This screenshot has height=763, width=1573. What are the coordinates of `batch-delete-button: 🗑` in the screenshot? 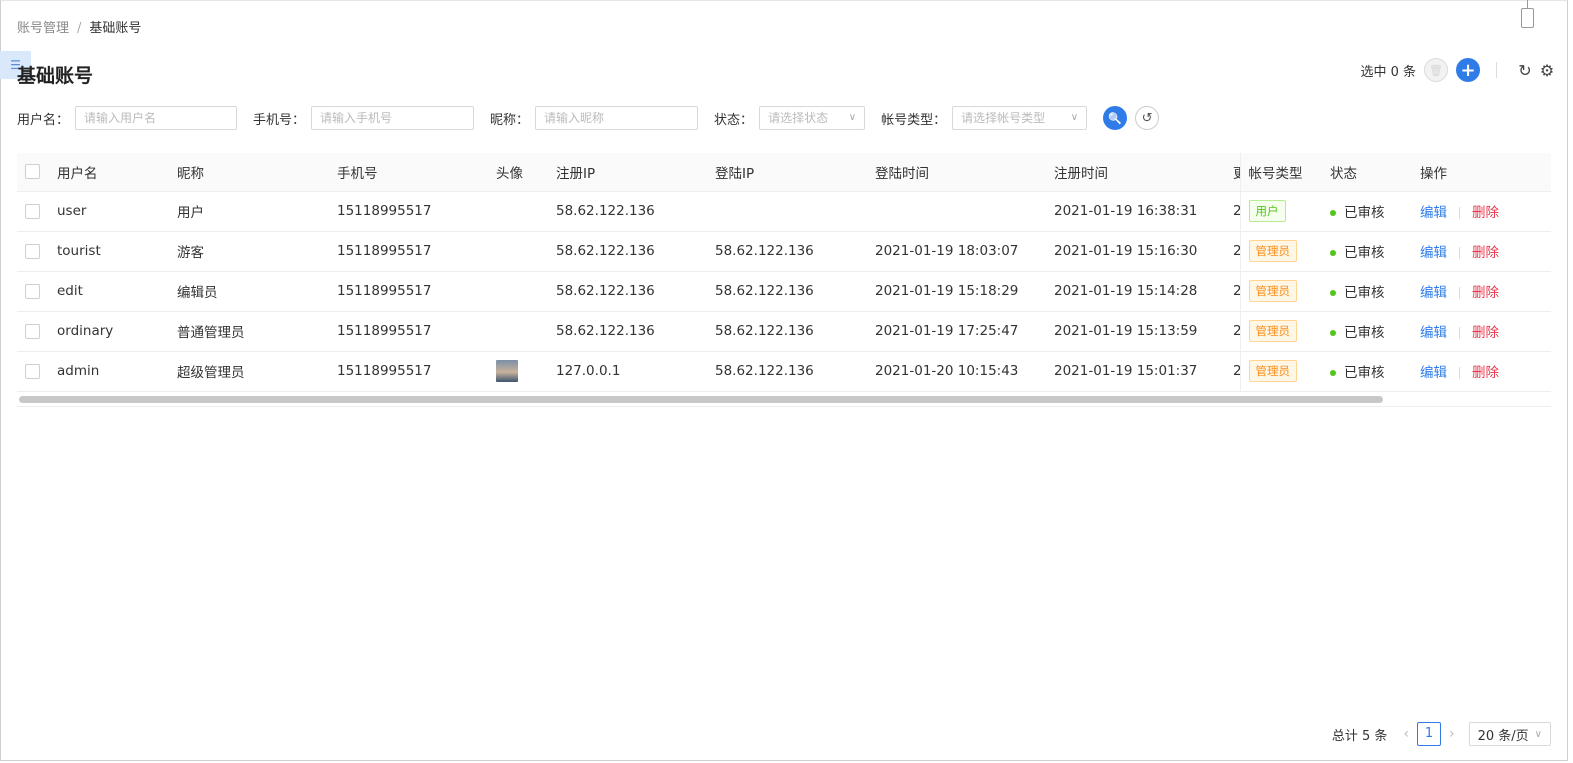 It's located at (1436, 70).